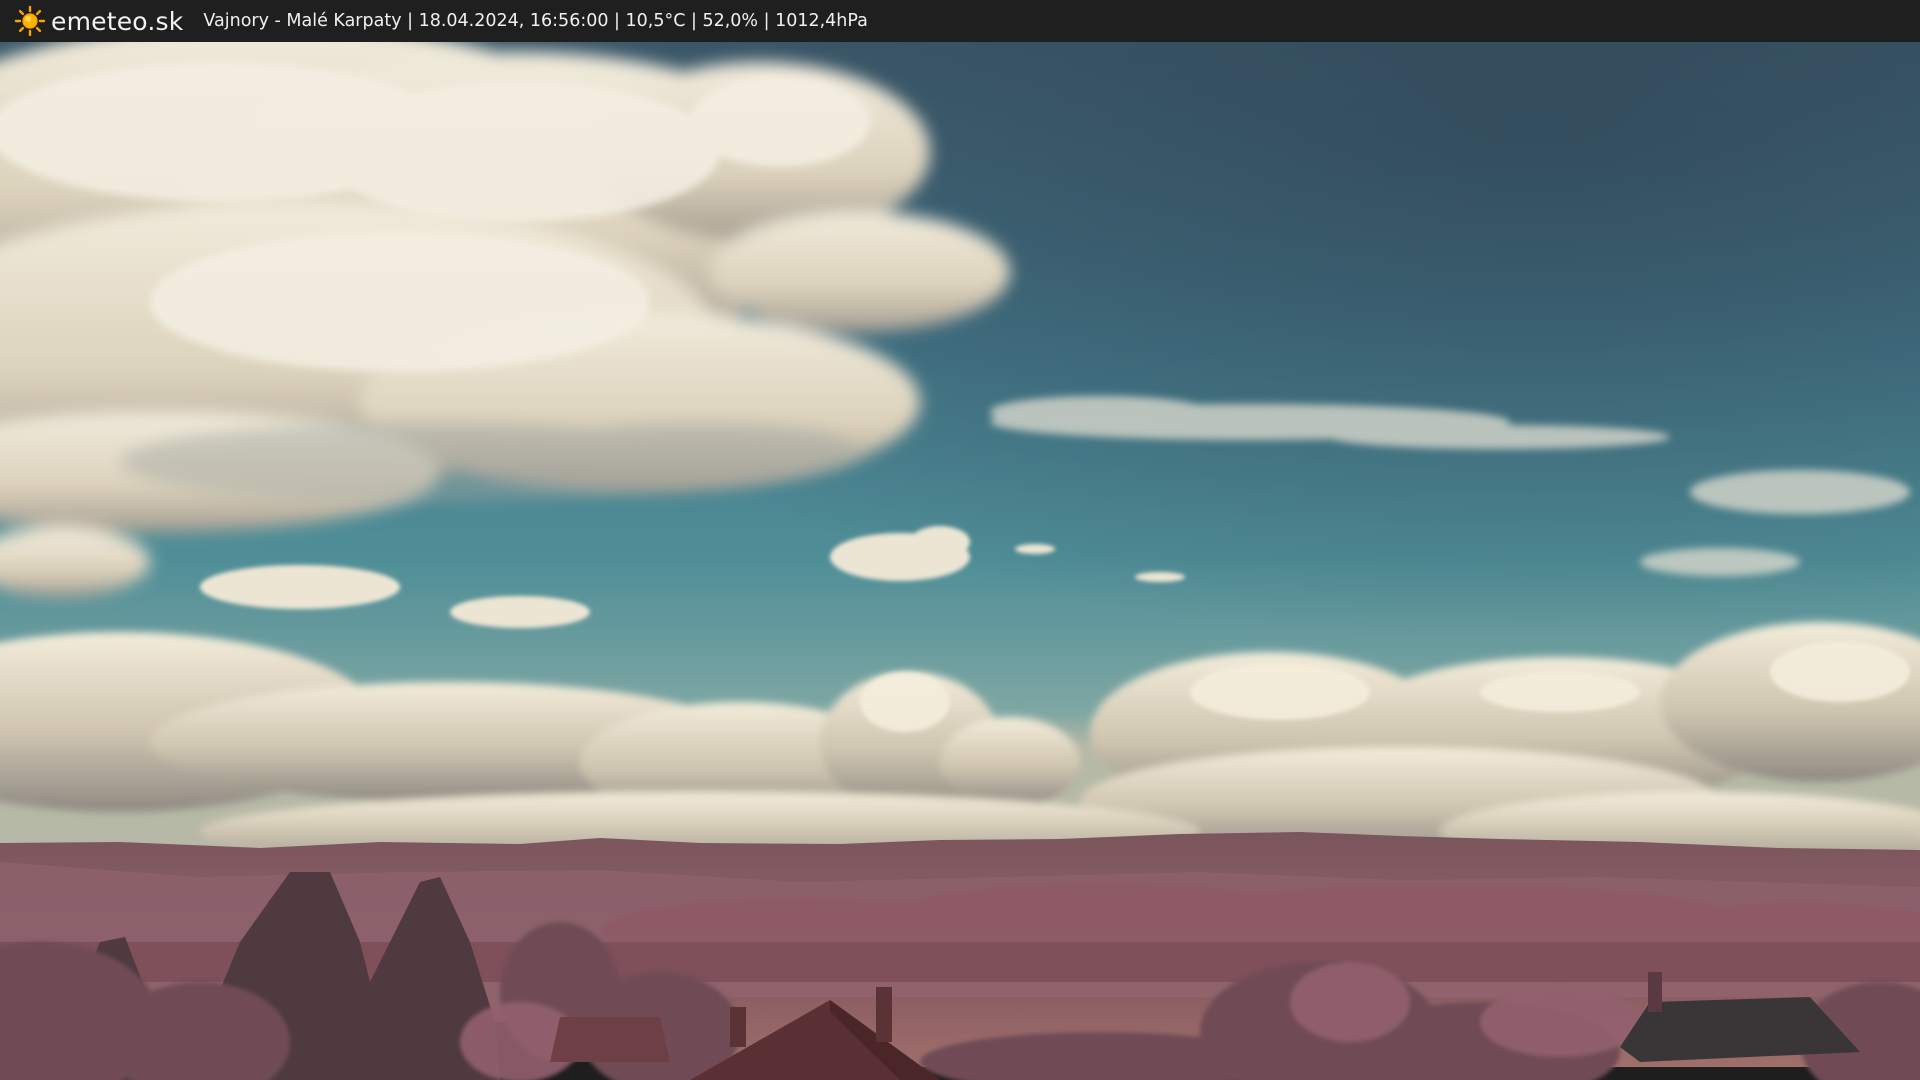 The width and height of the screenshot is (1920, 1080). Describe the element at coordinates (30, 21) in the screenshot. I see `sun-icon` at that location.